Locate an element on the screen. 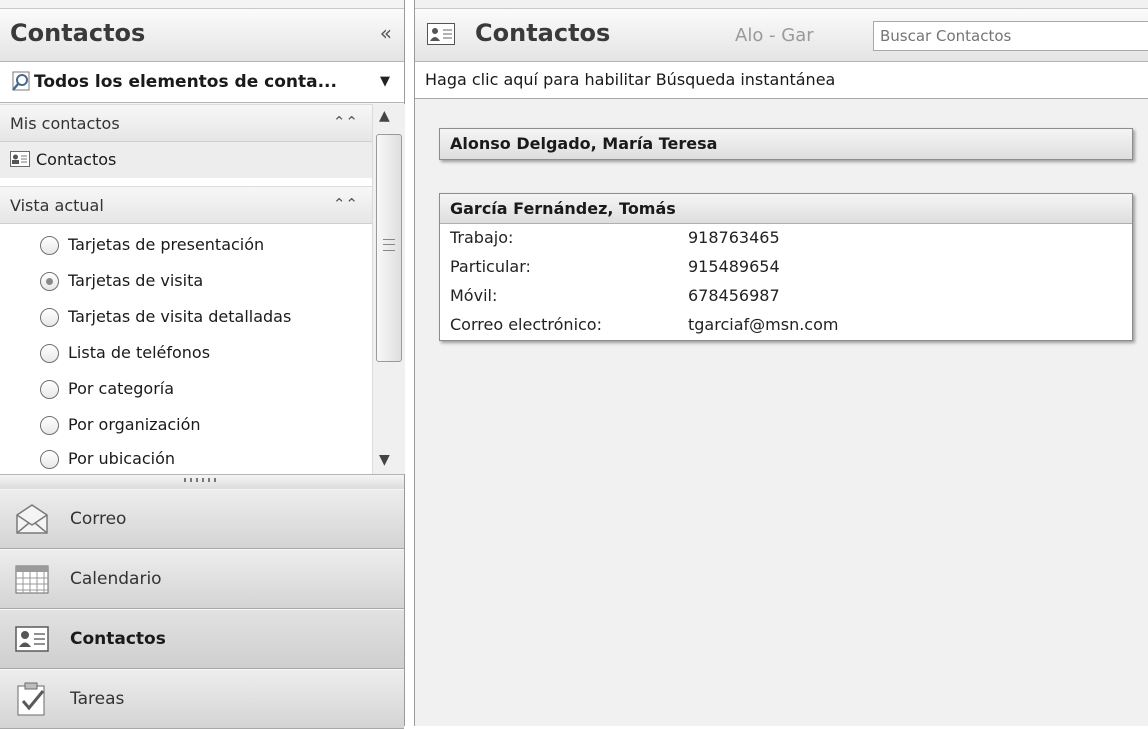 The image size is (1148, 729). field-value: 915489654 is located at coordinates (734, 266).